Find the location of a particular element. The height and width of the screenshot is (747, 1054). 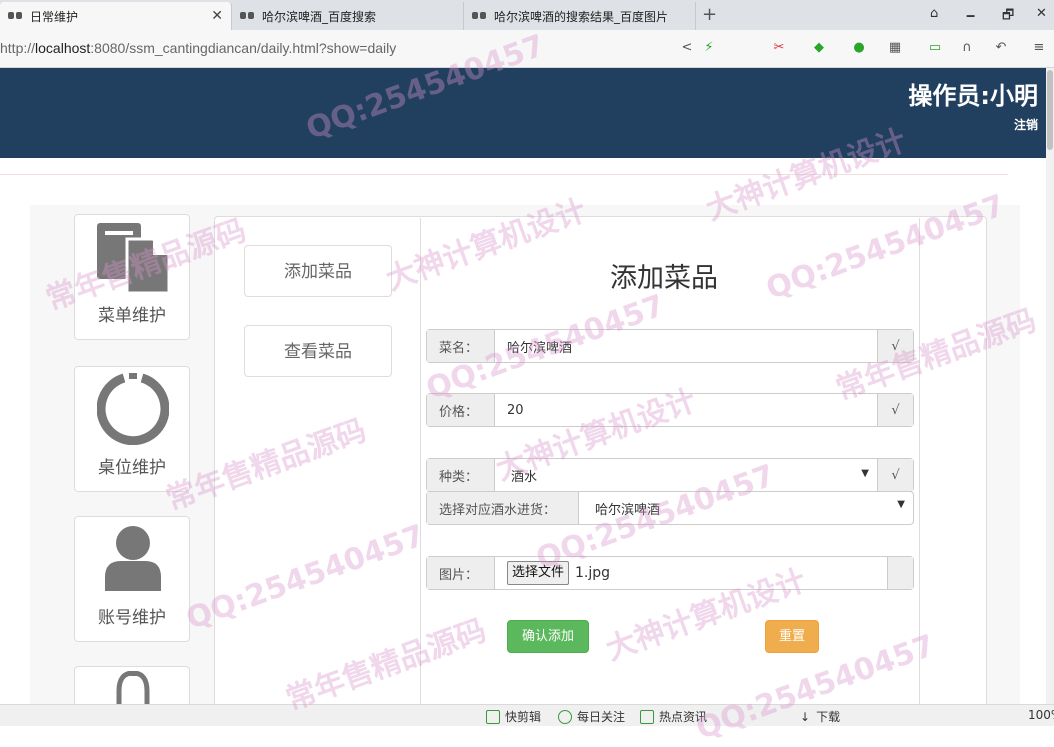

image-group: 图片： 选择文件 1.jpg is located at coordinates (670, 573).